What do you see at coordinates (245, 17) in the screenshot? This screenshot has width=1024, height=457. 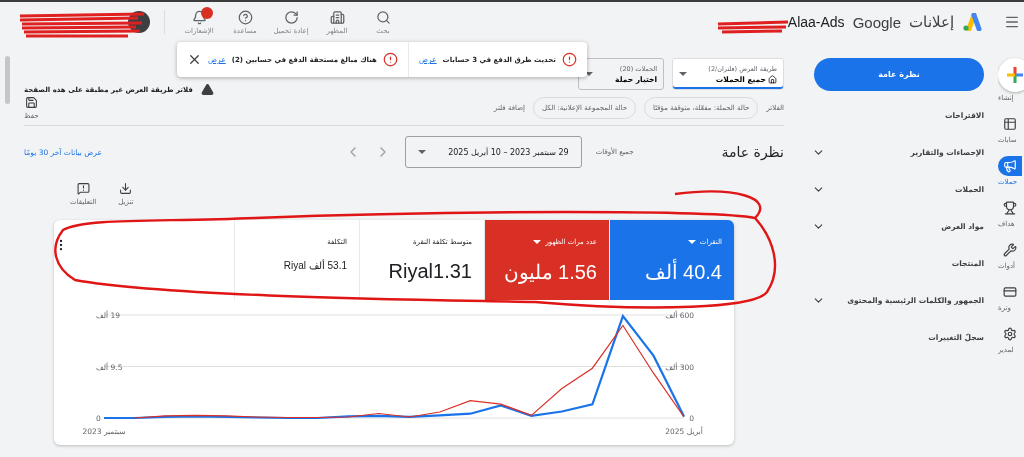 I see `help-icon` at bounding box center [245, 17].